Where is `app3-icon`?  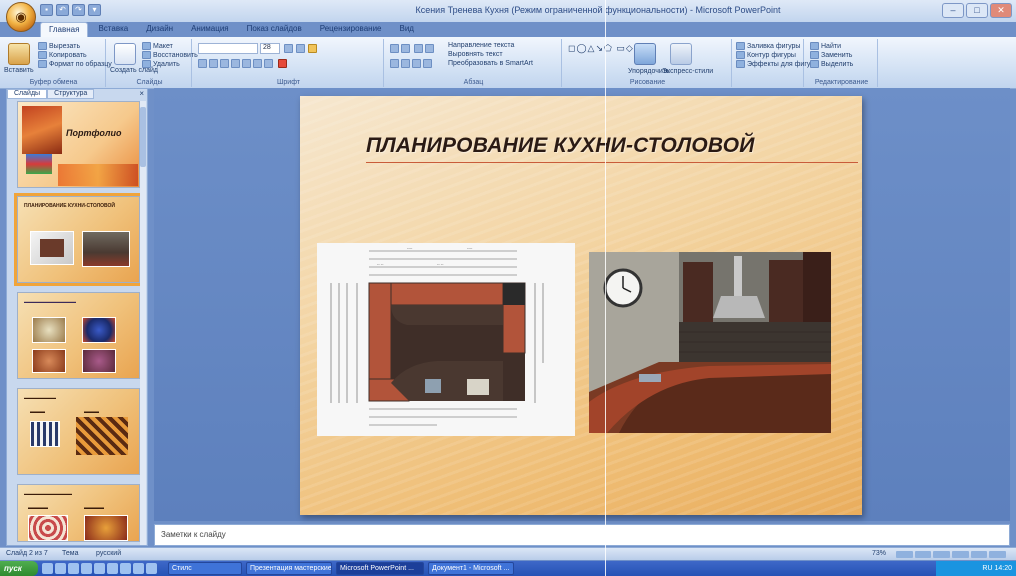 app3-icon is located at coordinates (125, 568).